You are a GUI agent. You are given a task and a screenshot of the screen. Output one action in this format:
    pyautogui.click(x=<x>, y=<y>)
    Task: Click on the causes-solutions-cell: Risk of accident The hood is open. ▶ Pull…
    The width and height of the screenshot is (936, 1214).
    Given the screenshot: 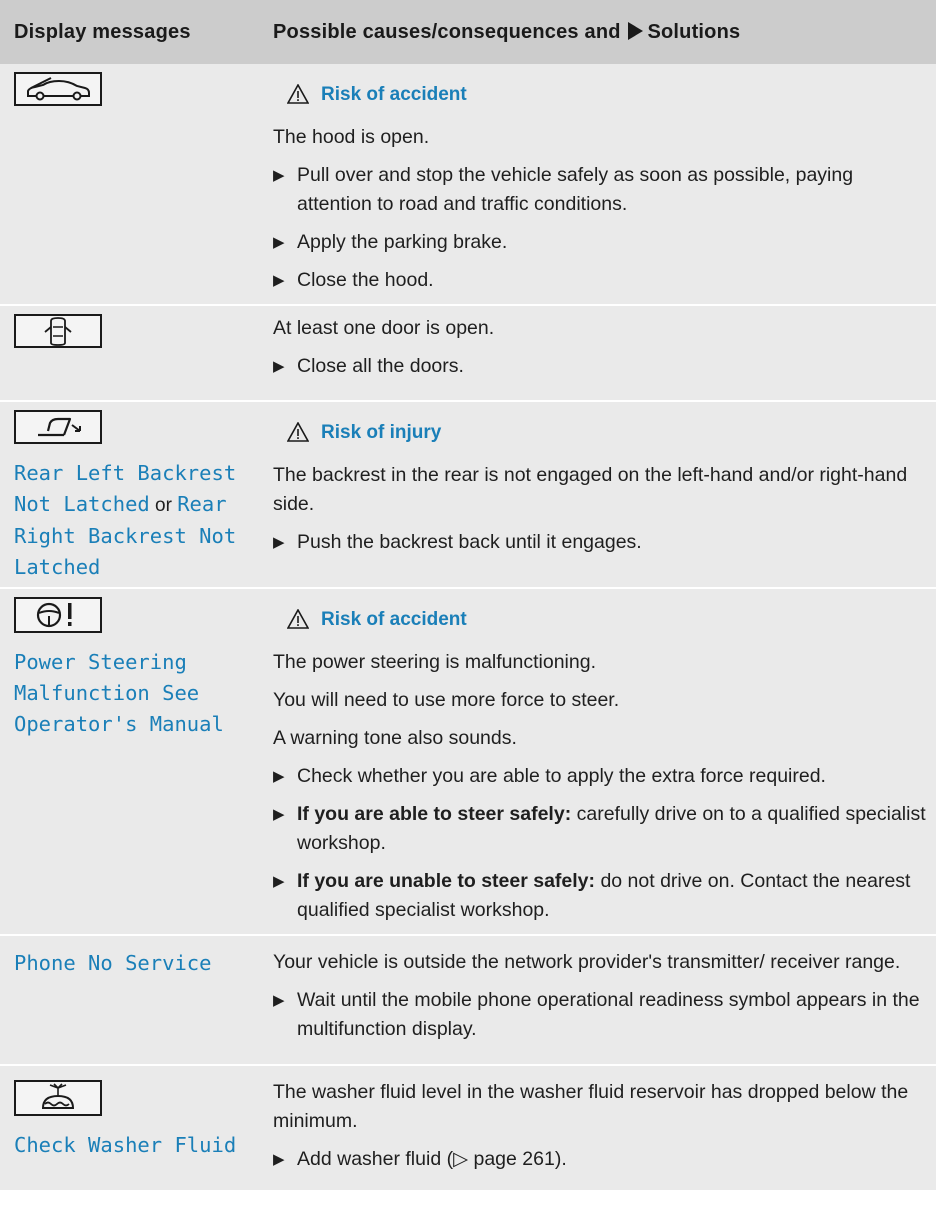 What is the action you would take?
    pyautogui.click(x=598, y=184)
    